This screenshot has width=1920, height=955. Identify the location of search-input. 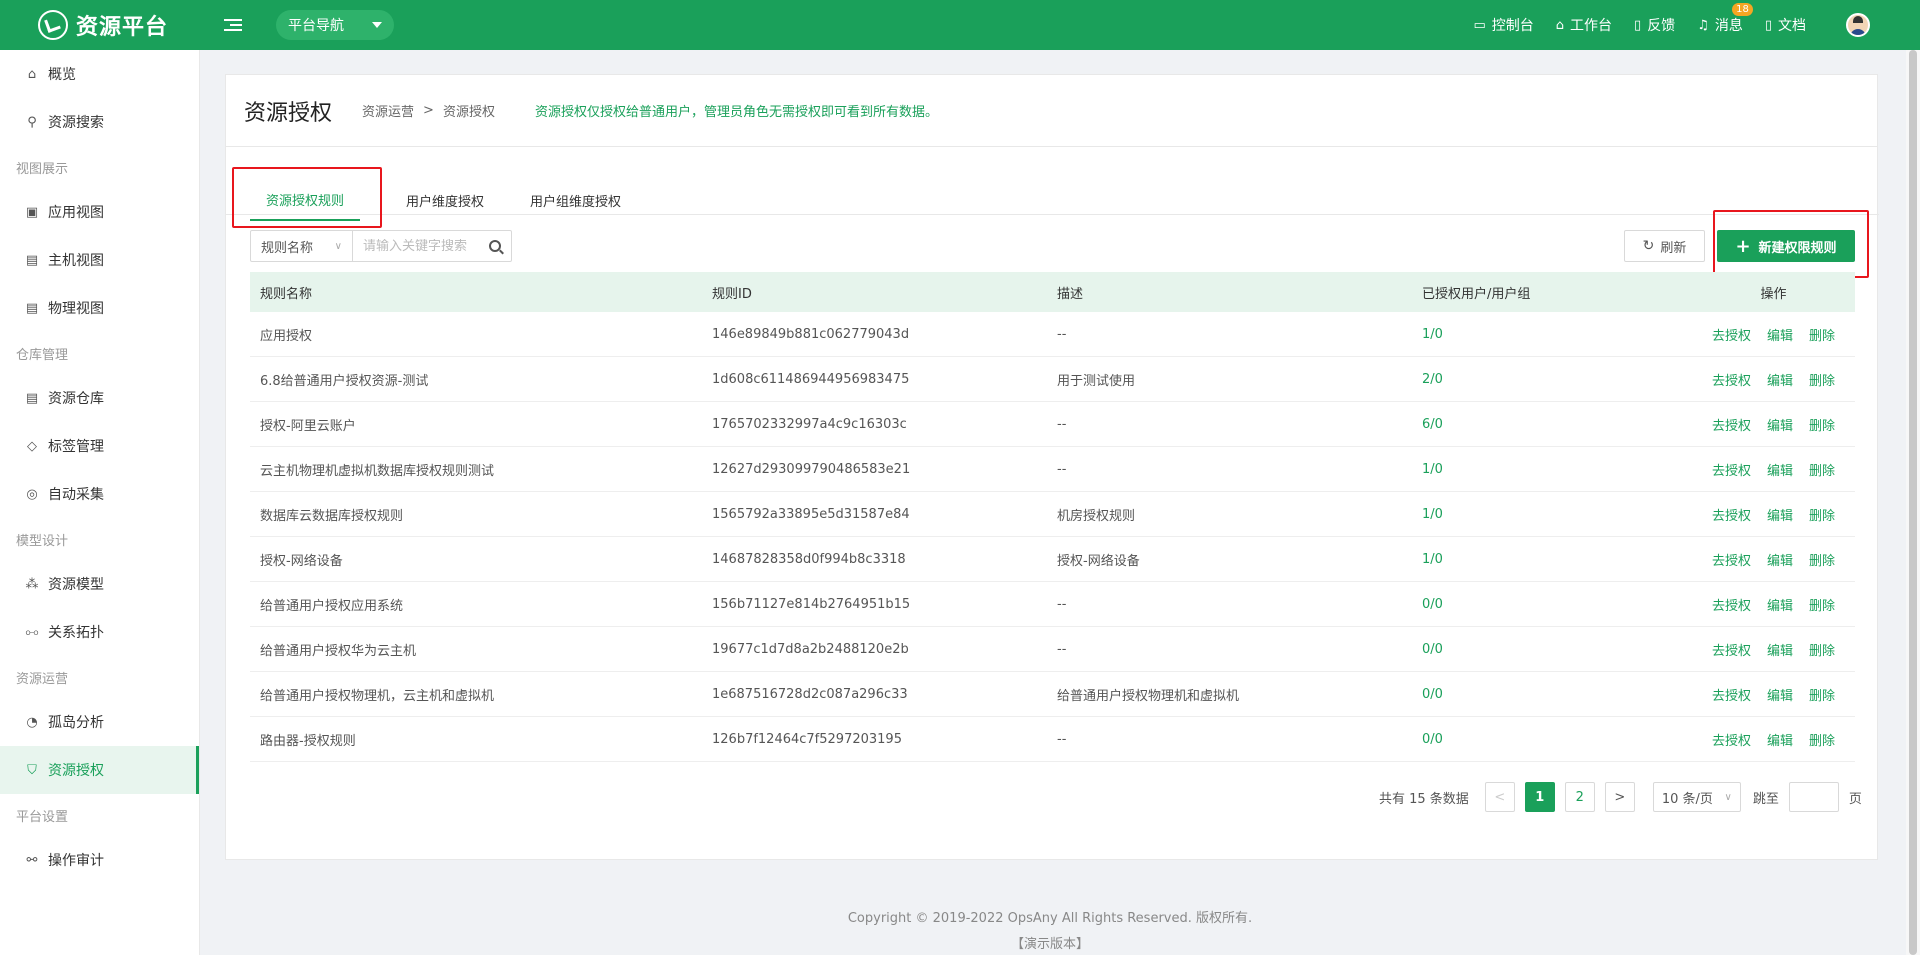
(420, 246).